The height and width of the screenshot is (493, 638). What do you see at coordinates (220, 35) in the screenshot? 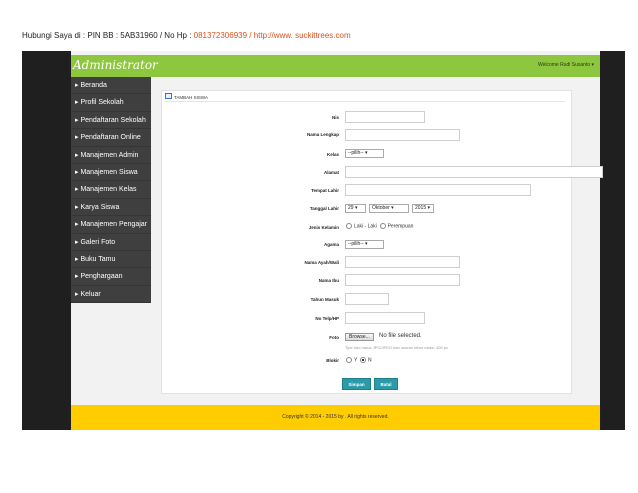
I see `contact-phone: 081372306939` at bounding box center [220, 35].